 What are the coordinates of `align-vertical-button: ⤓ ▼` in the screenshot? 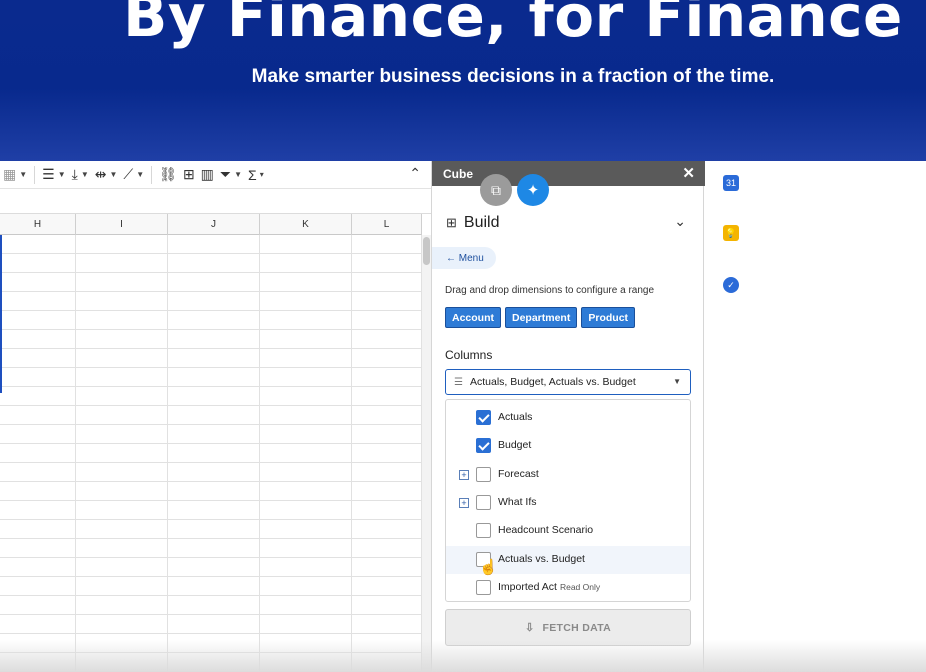 It's located at (80, 175).